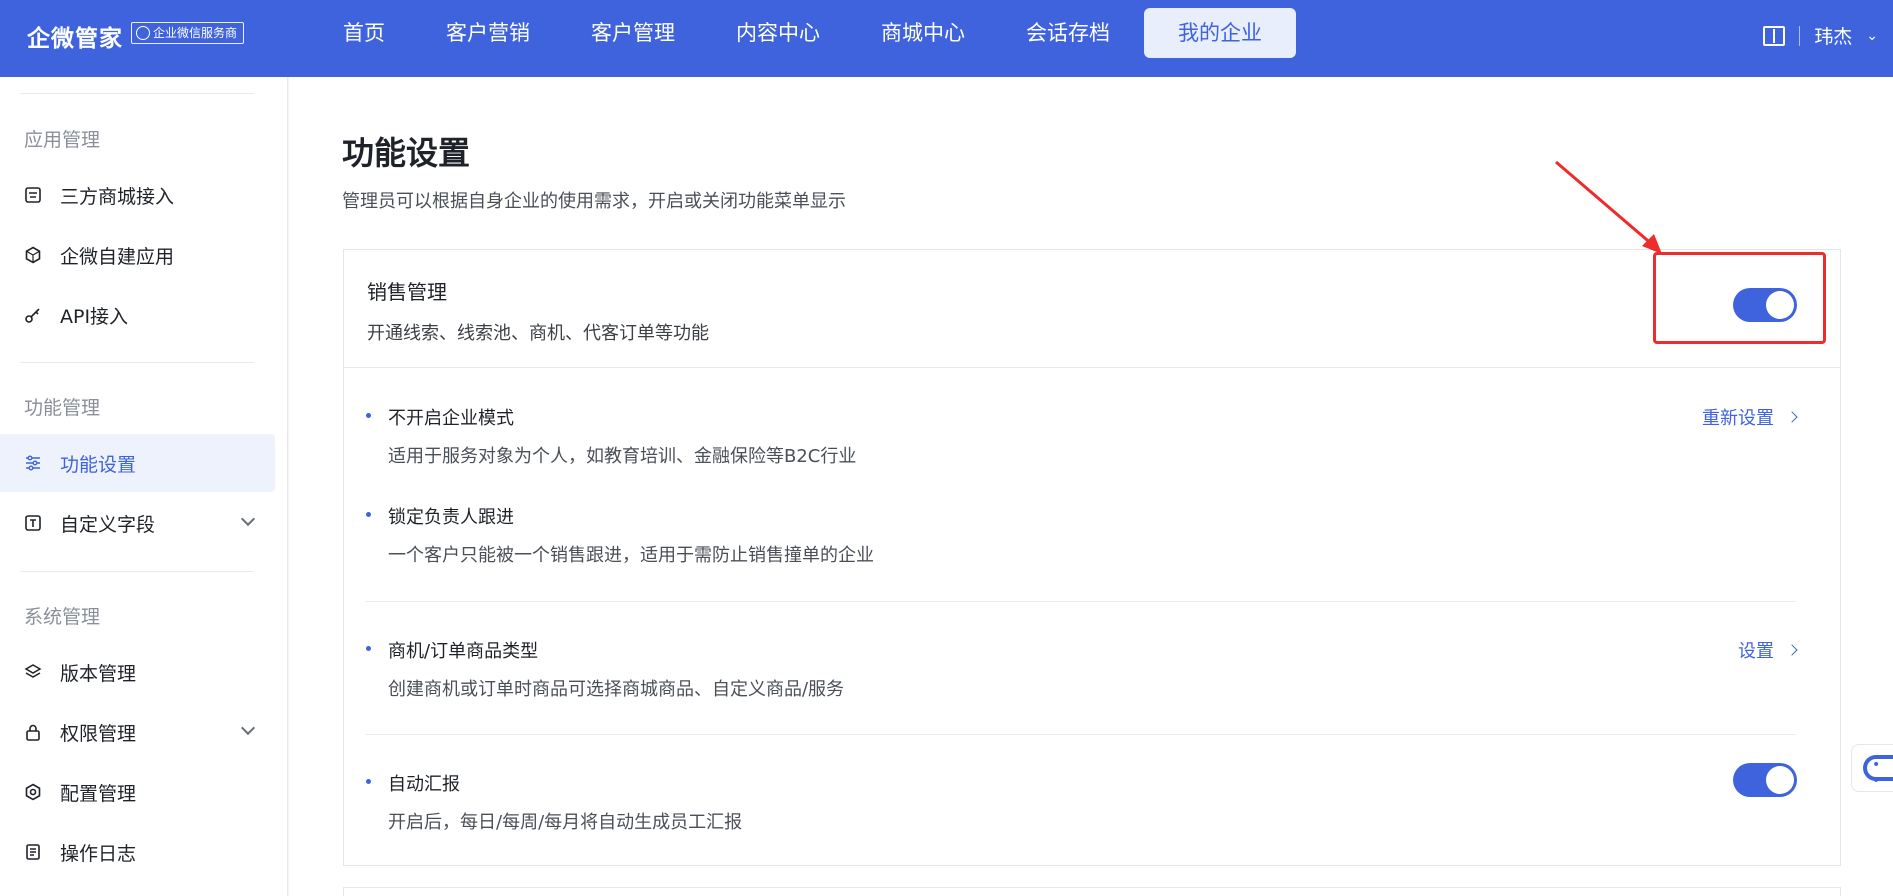 The height and width of the screenshot is (896, 1893). What do you see at coordinates (1765, 780) in the screenshot?
I see `auto-report-toggle` at bounding box center [1765, 780].